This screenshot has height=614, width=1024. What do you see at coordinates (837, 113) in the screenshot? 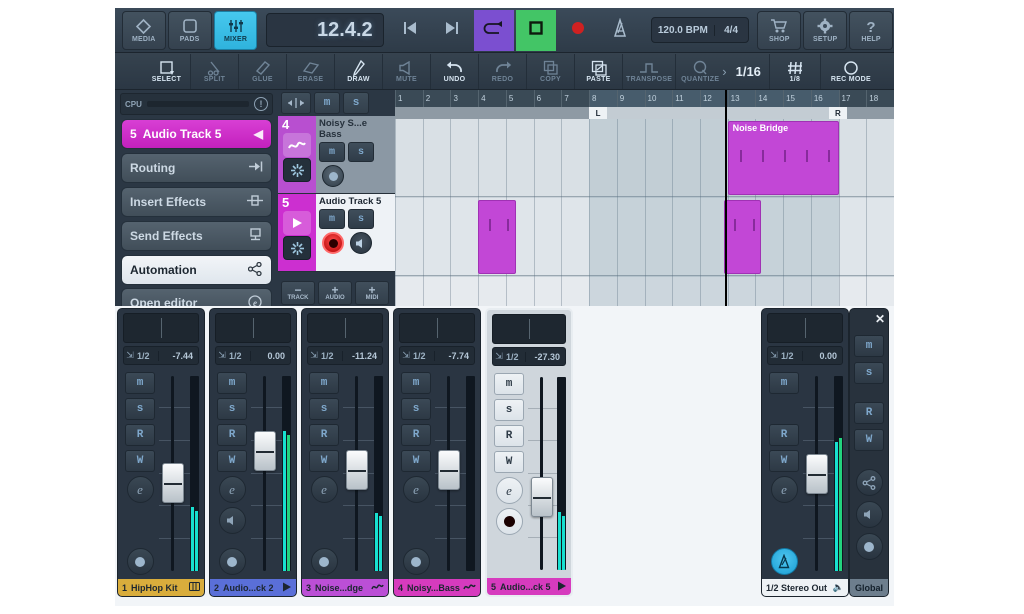
I see `right-locator: R` at bounding box center [837, 113].